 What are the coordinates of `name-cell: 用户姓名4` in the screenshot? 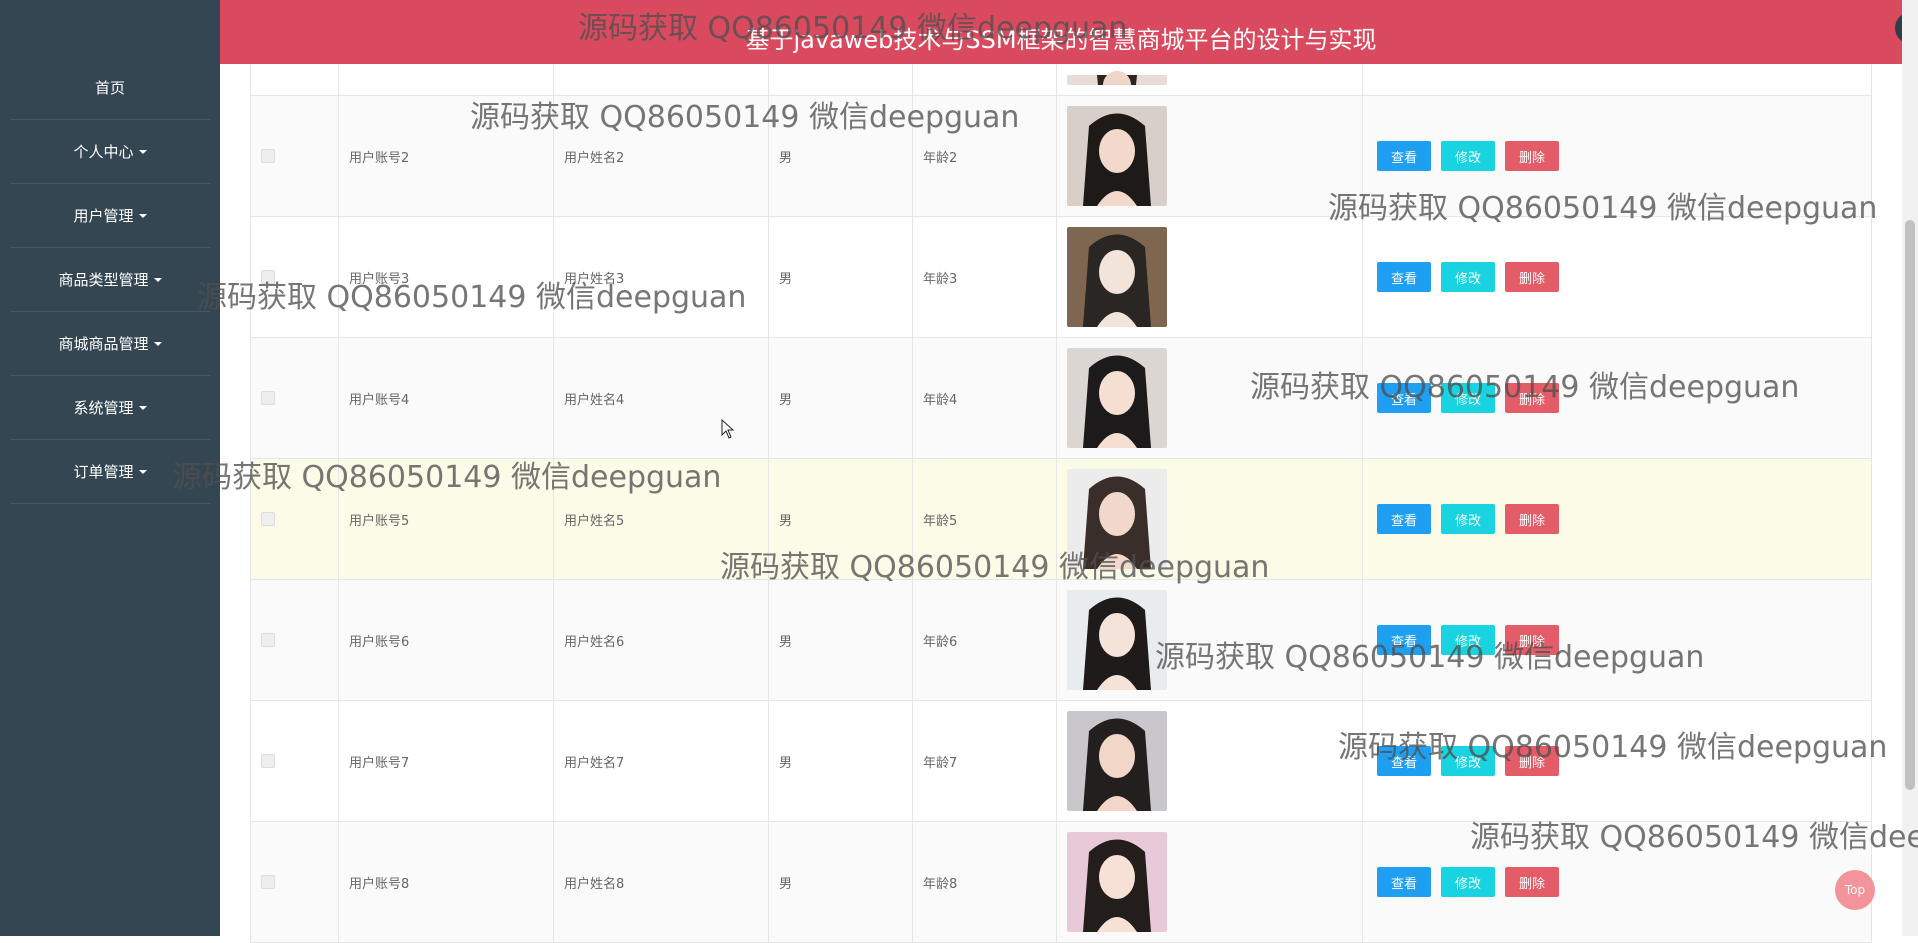 It's located at (661, 398).